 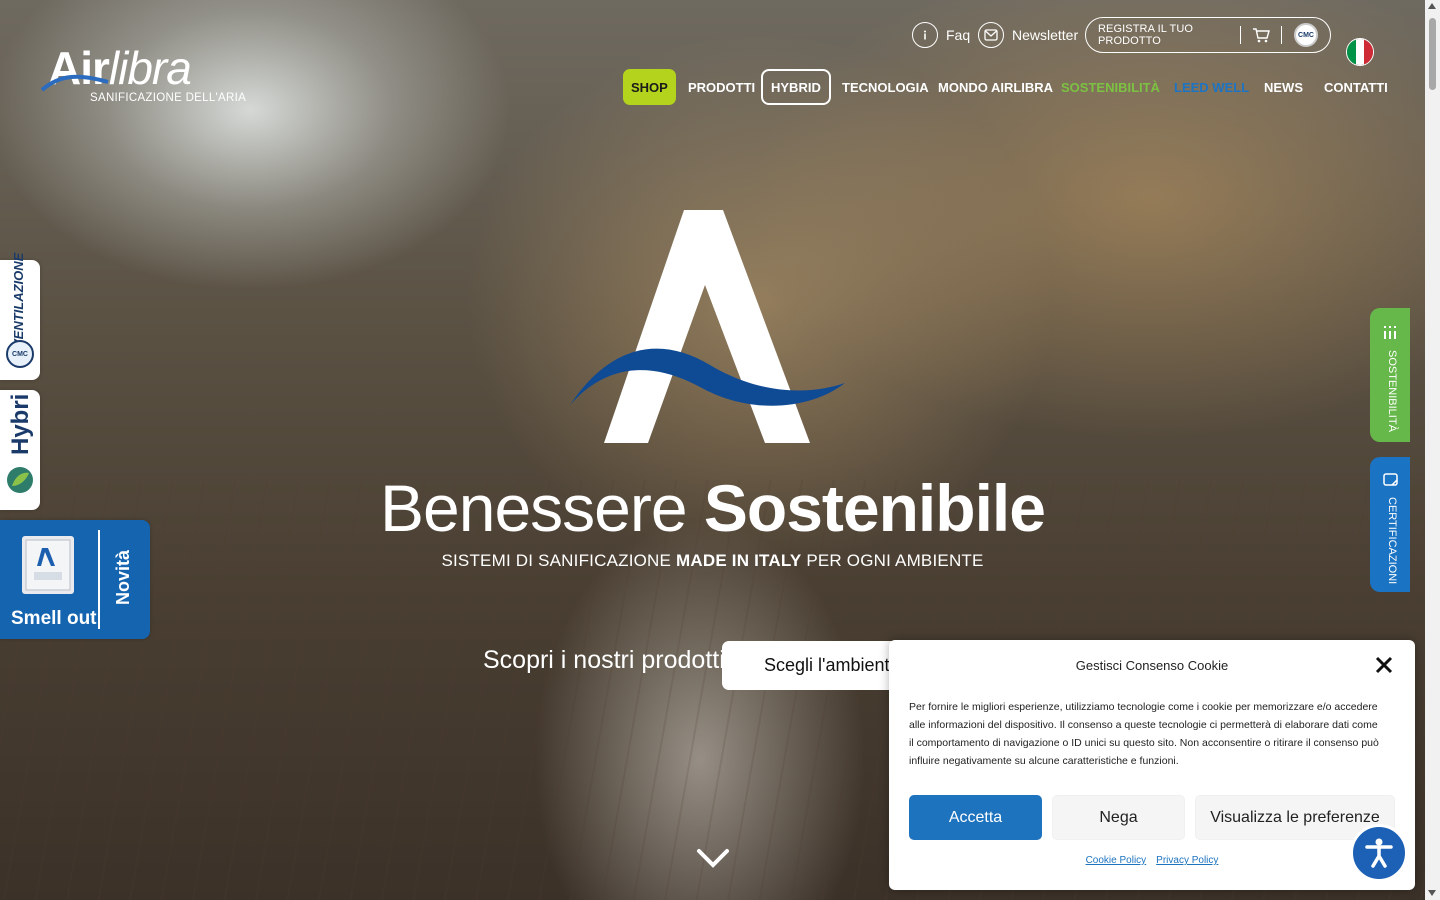 I want to click on hybri-label: Hybri, so click(x=20, y=424).